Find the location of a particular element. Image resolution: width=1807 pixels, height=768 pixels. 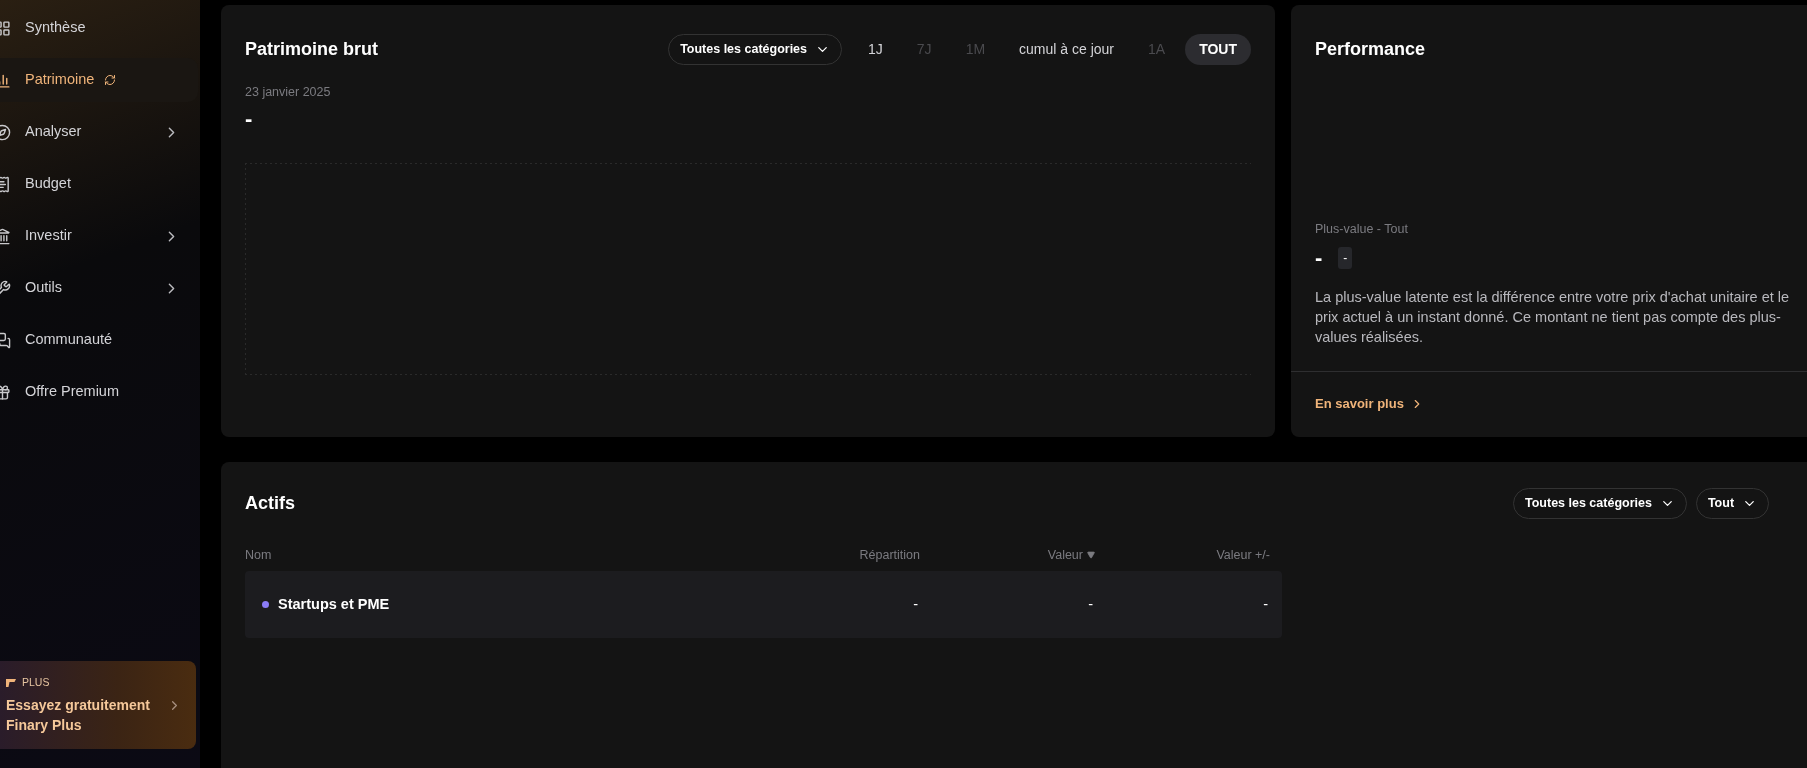

column-header: Nom is located at coordinates (522, 555).